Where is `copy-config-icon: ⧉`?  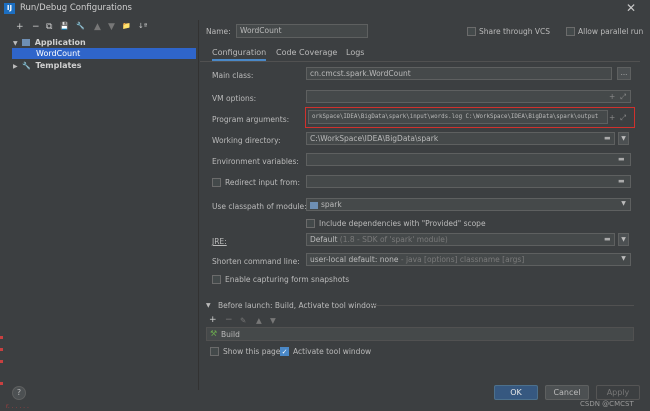 copy-config-icon: ⧉ is located at coordinates (49, 27).